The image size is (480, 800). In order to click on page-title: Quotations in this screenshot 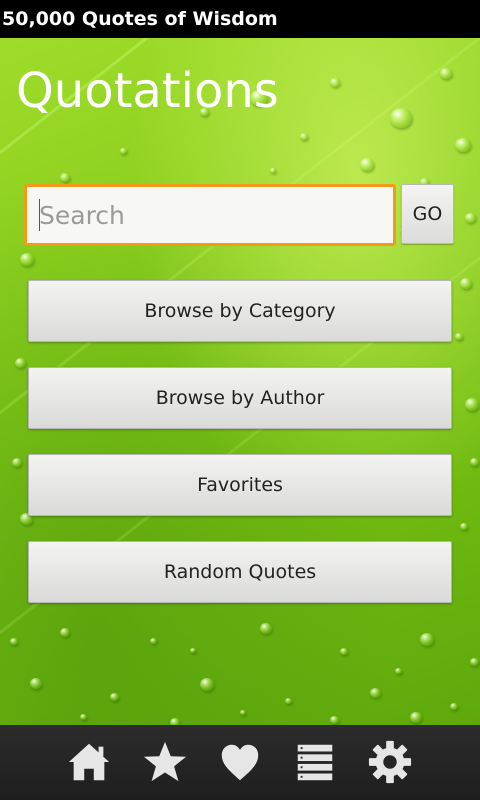, I will do `click(147, 91)`.